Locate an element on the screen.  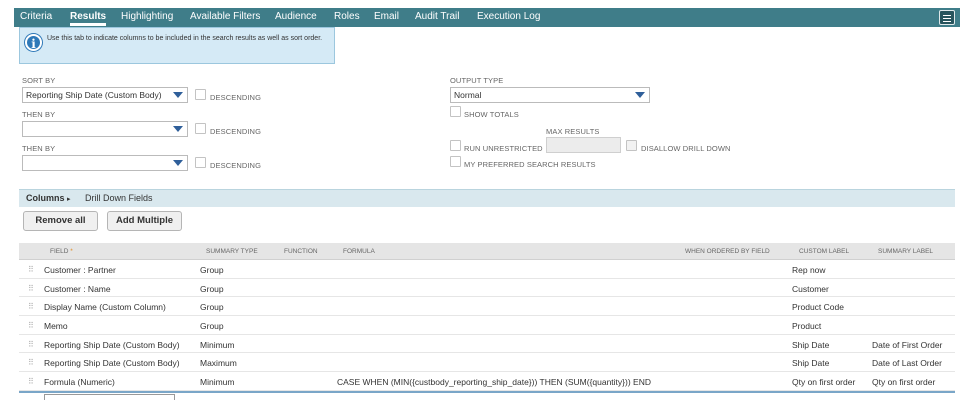
tab-criteria: Criteria is located at coordinates (36, 16).